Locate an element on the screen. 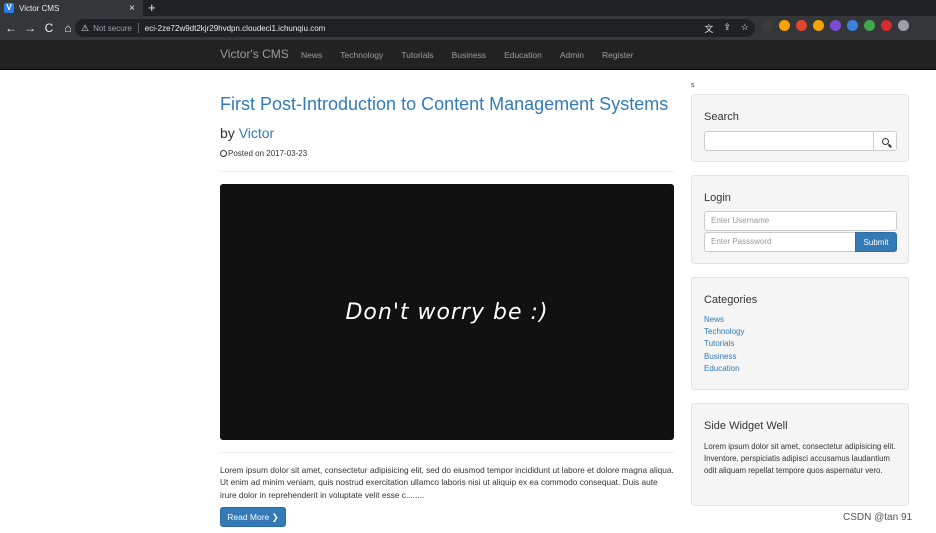  warning-icon: ⚠ is located at coordinates (85, 27).